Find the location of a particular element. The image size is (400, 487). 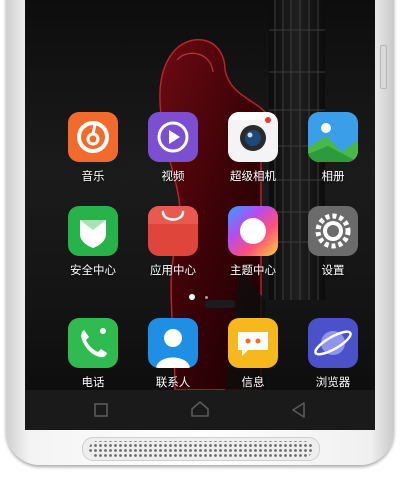

gallery-icon is located at coordinates (333, 137).